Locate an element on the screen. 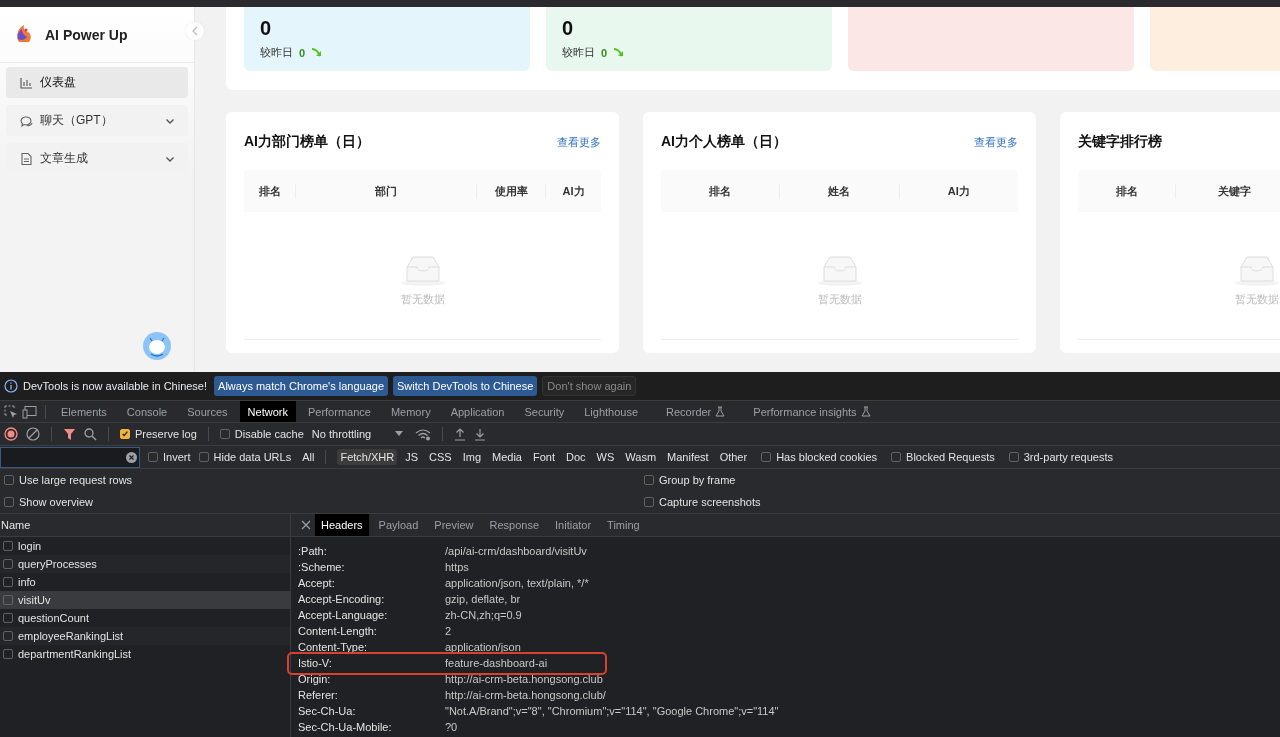 This screenshot has width=1280, height=737. request-row: queryProcesses is located at coordinates (145, 564).